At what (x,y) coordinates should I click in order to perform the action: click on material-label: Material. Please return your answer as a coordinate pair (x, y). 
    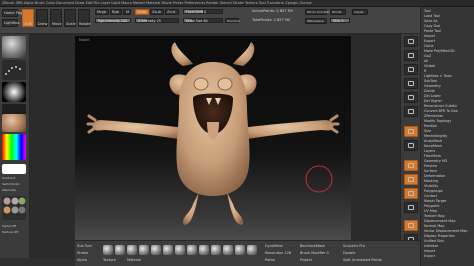
    Looking at the image, I should click on (134, 260).